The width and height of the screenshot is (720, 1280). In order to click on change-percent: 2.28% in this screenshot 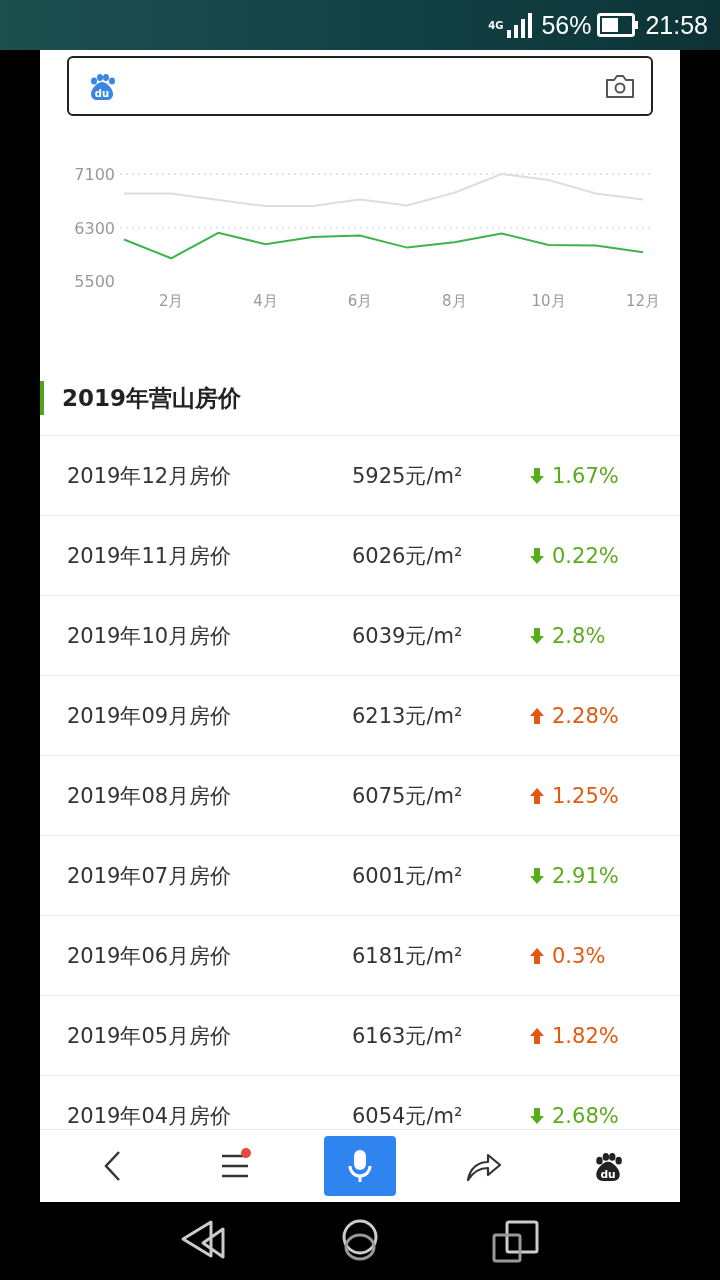, I will do `click(585, 715)`.